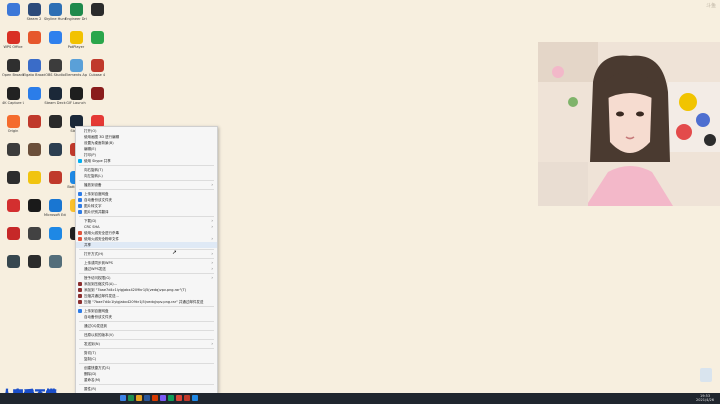  What do you see at coordinates (101, 233) in the screenshot?
I see `menu-item-label: 使用火绒安全进行杀毒` at bounding box center [101, 233].